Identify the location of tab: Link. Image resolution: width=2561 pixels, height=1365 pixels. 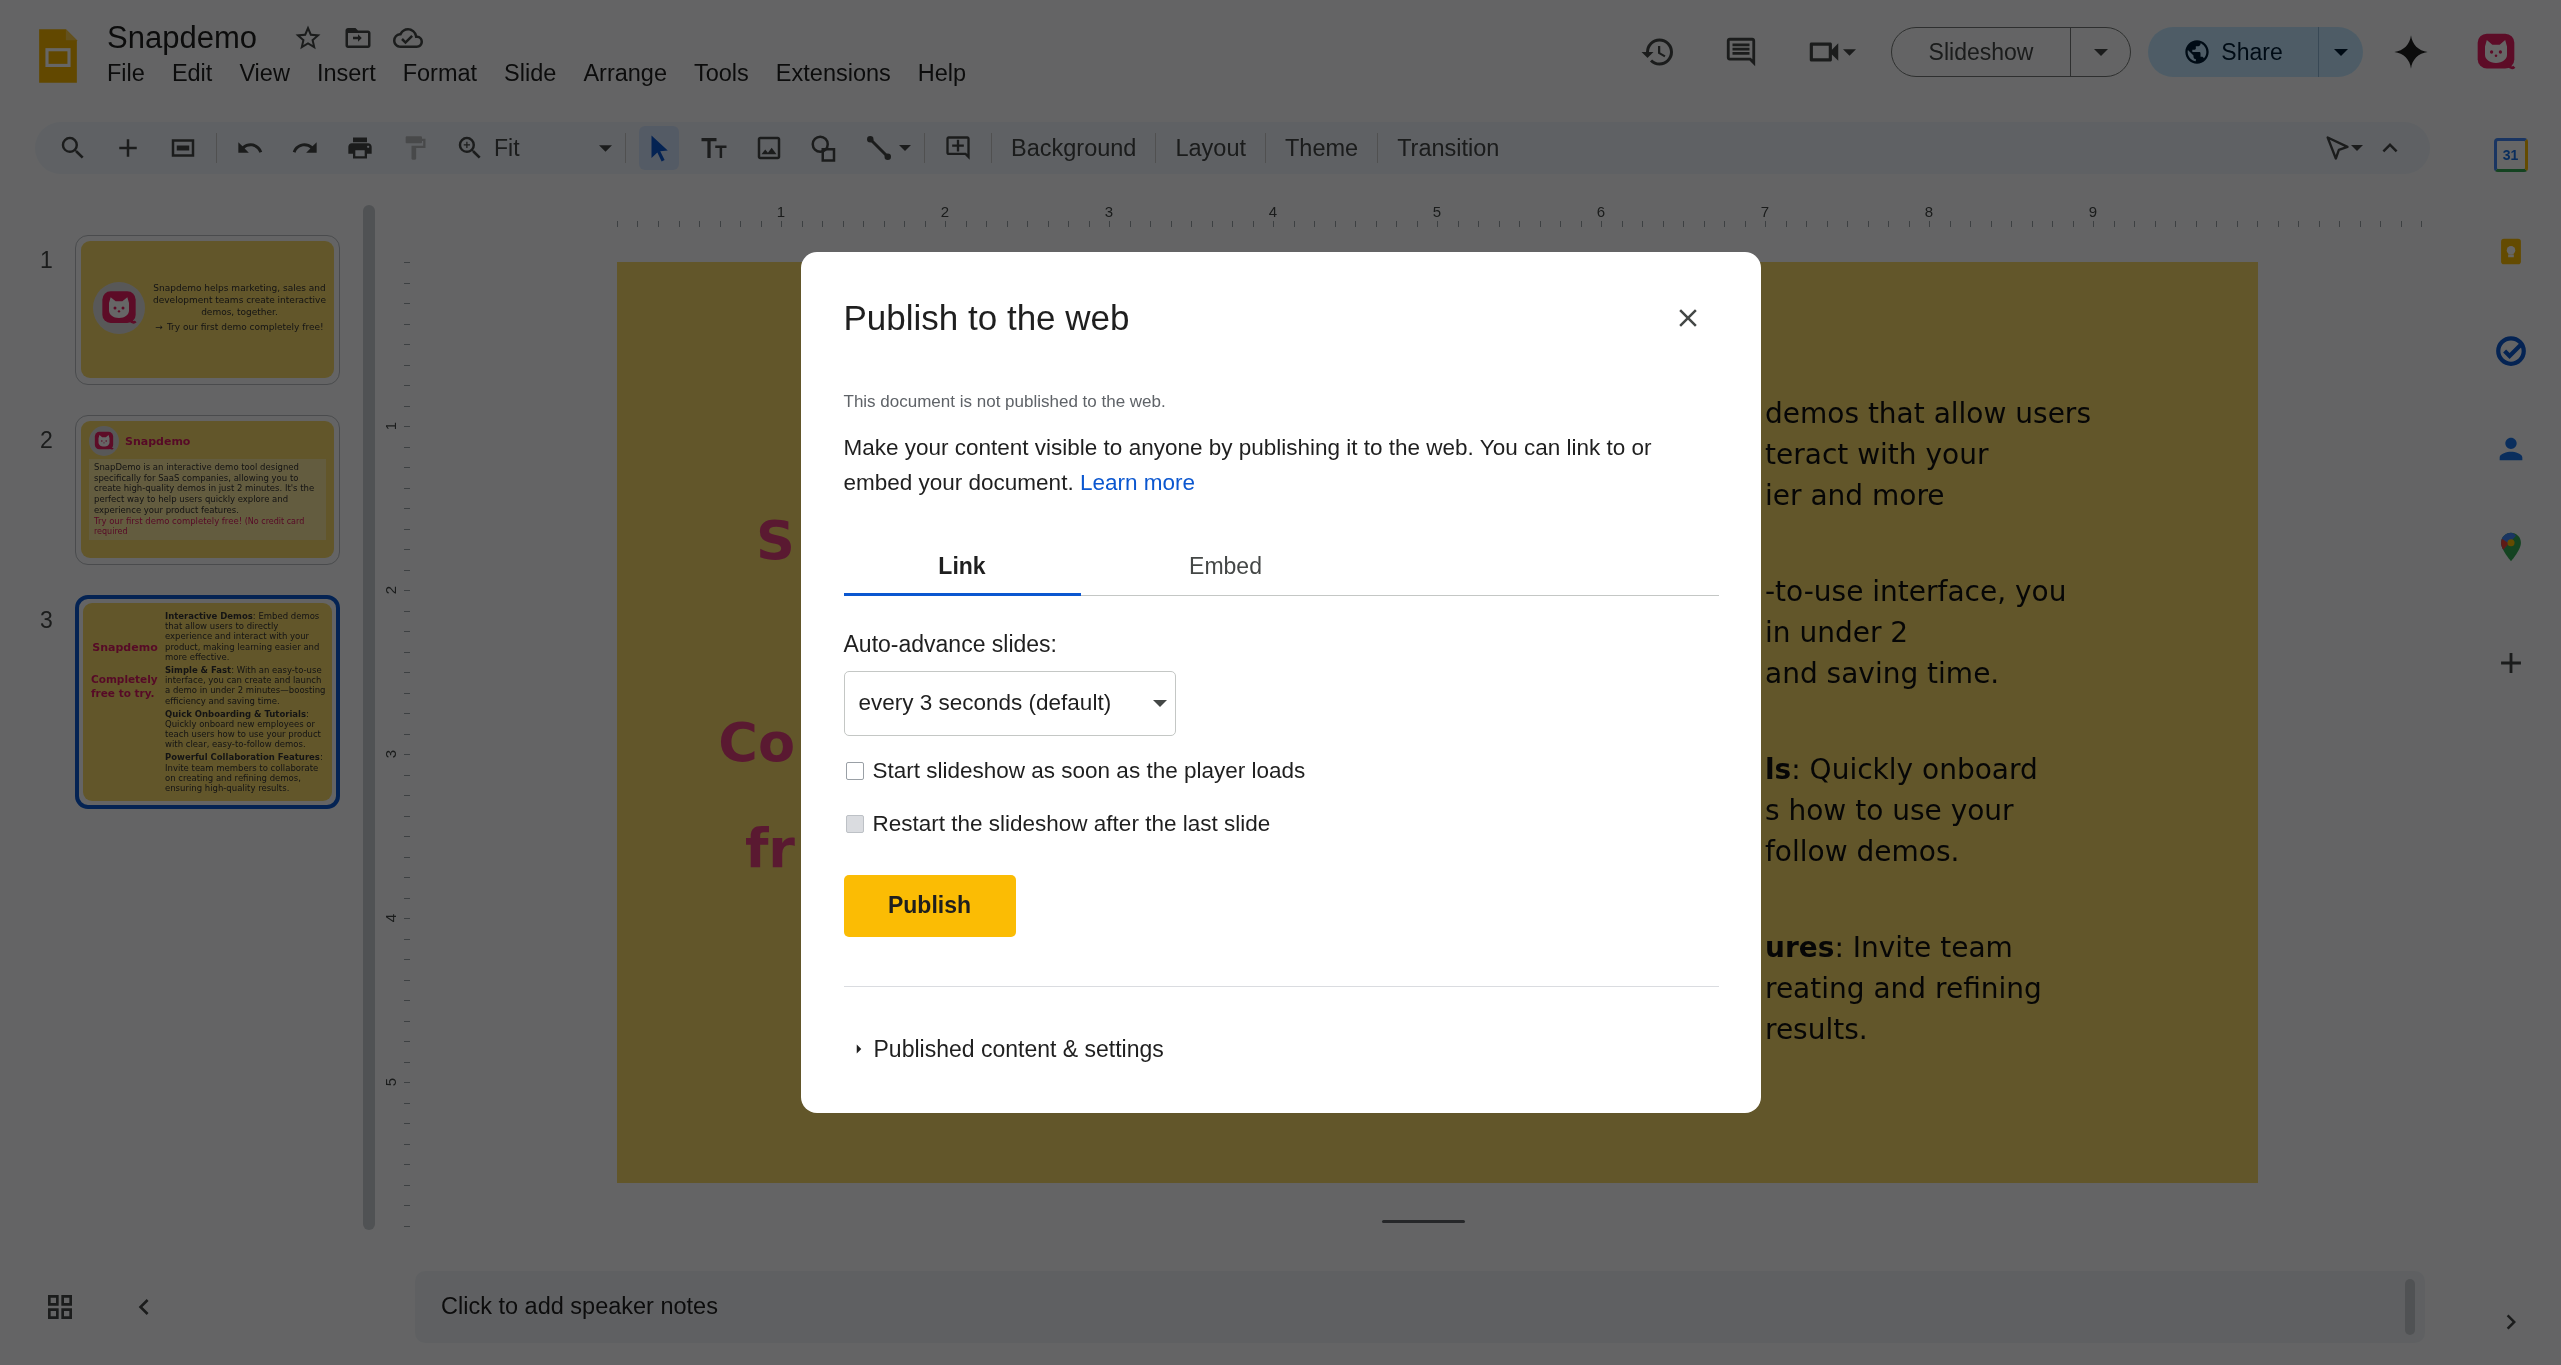
(962, 568).